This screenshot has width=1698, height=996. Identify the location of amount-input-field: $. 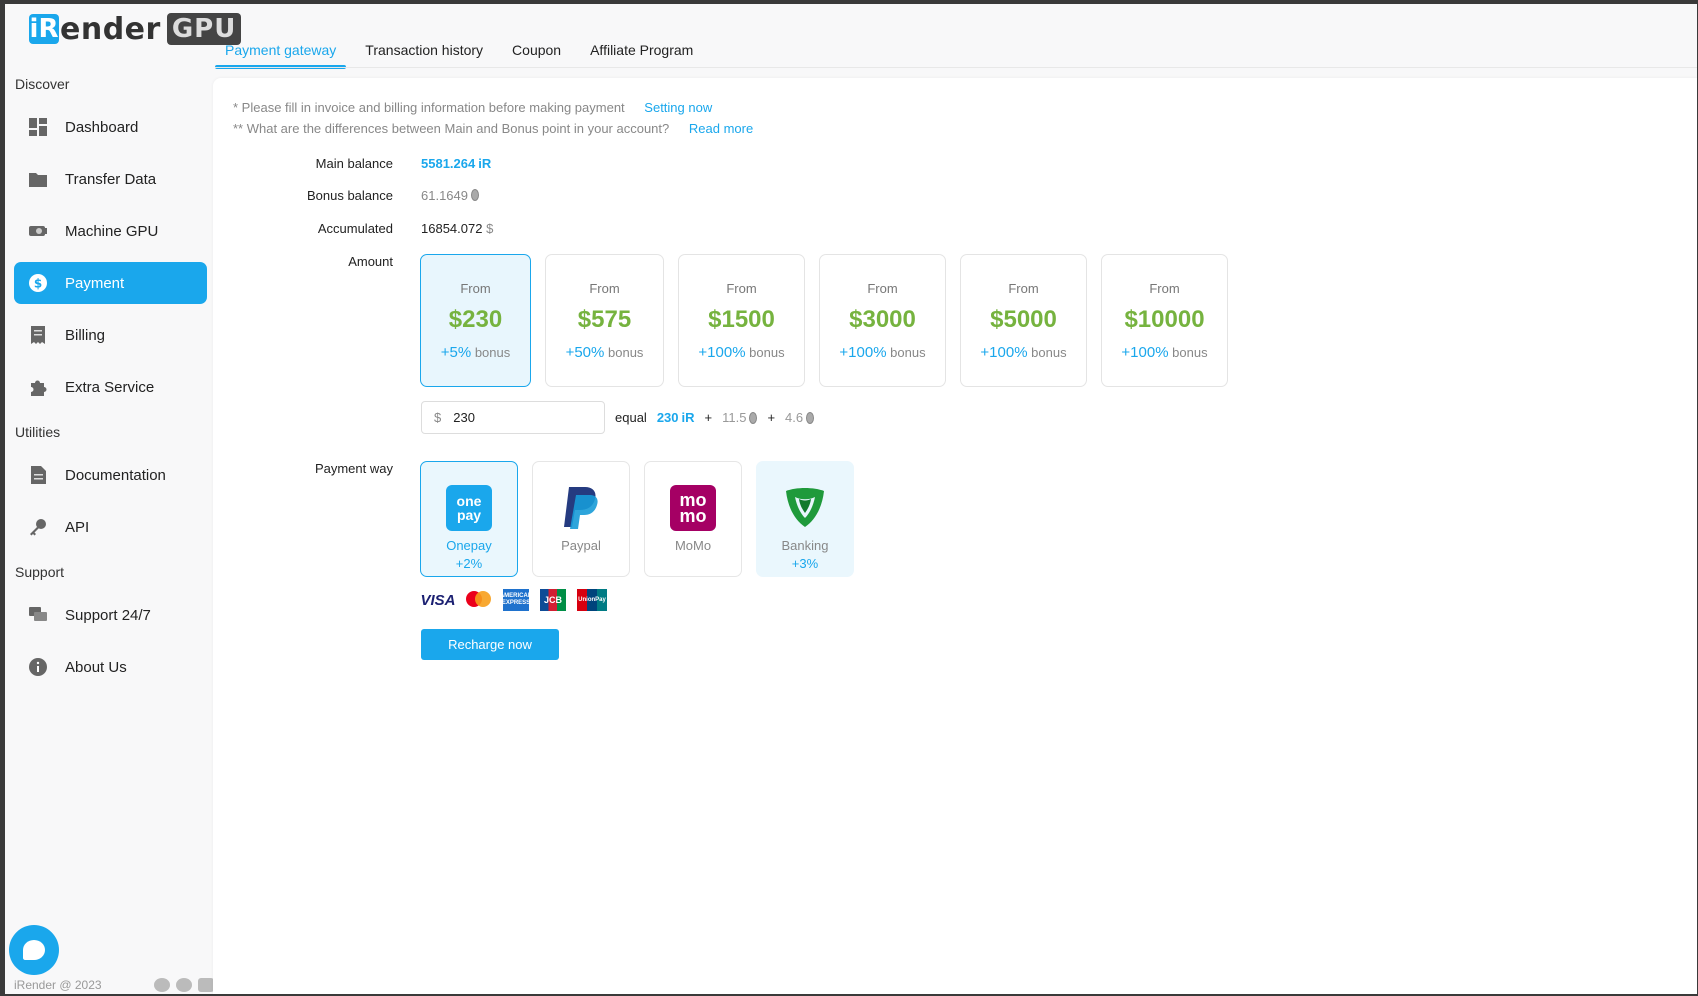
(513, 417).